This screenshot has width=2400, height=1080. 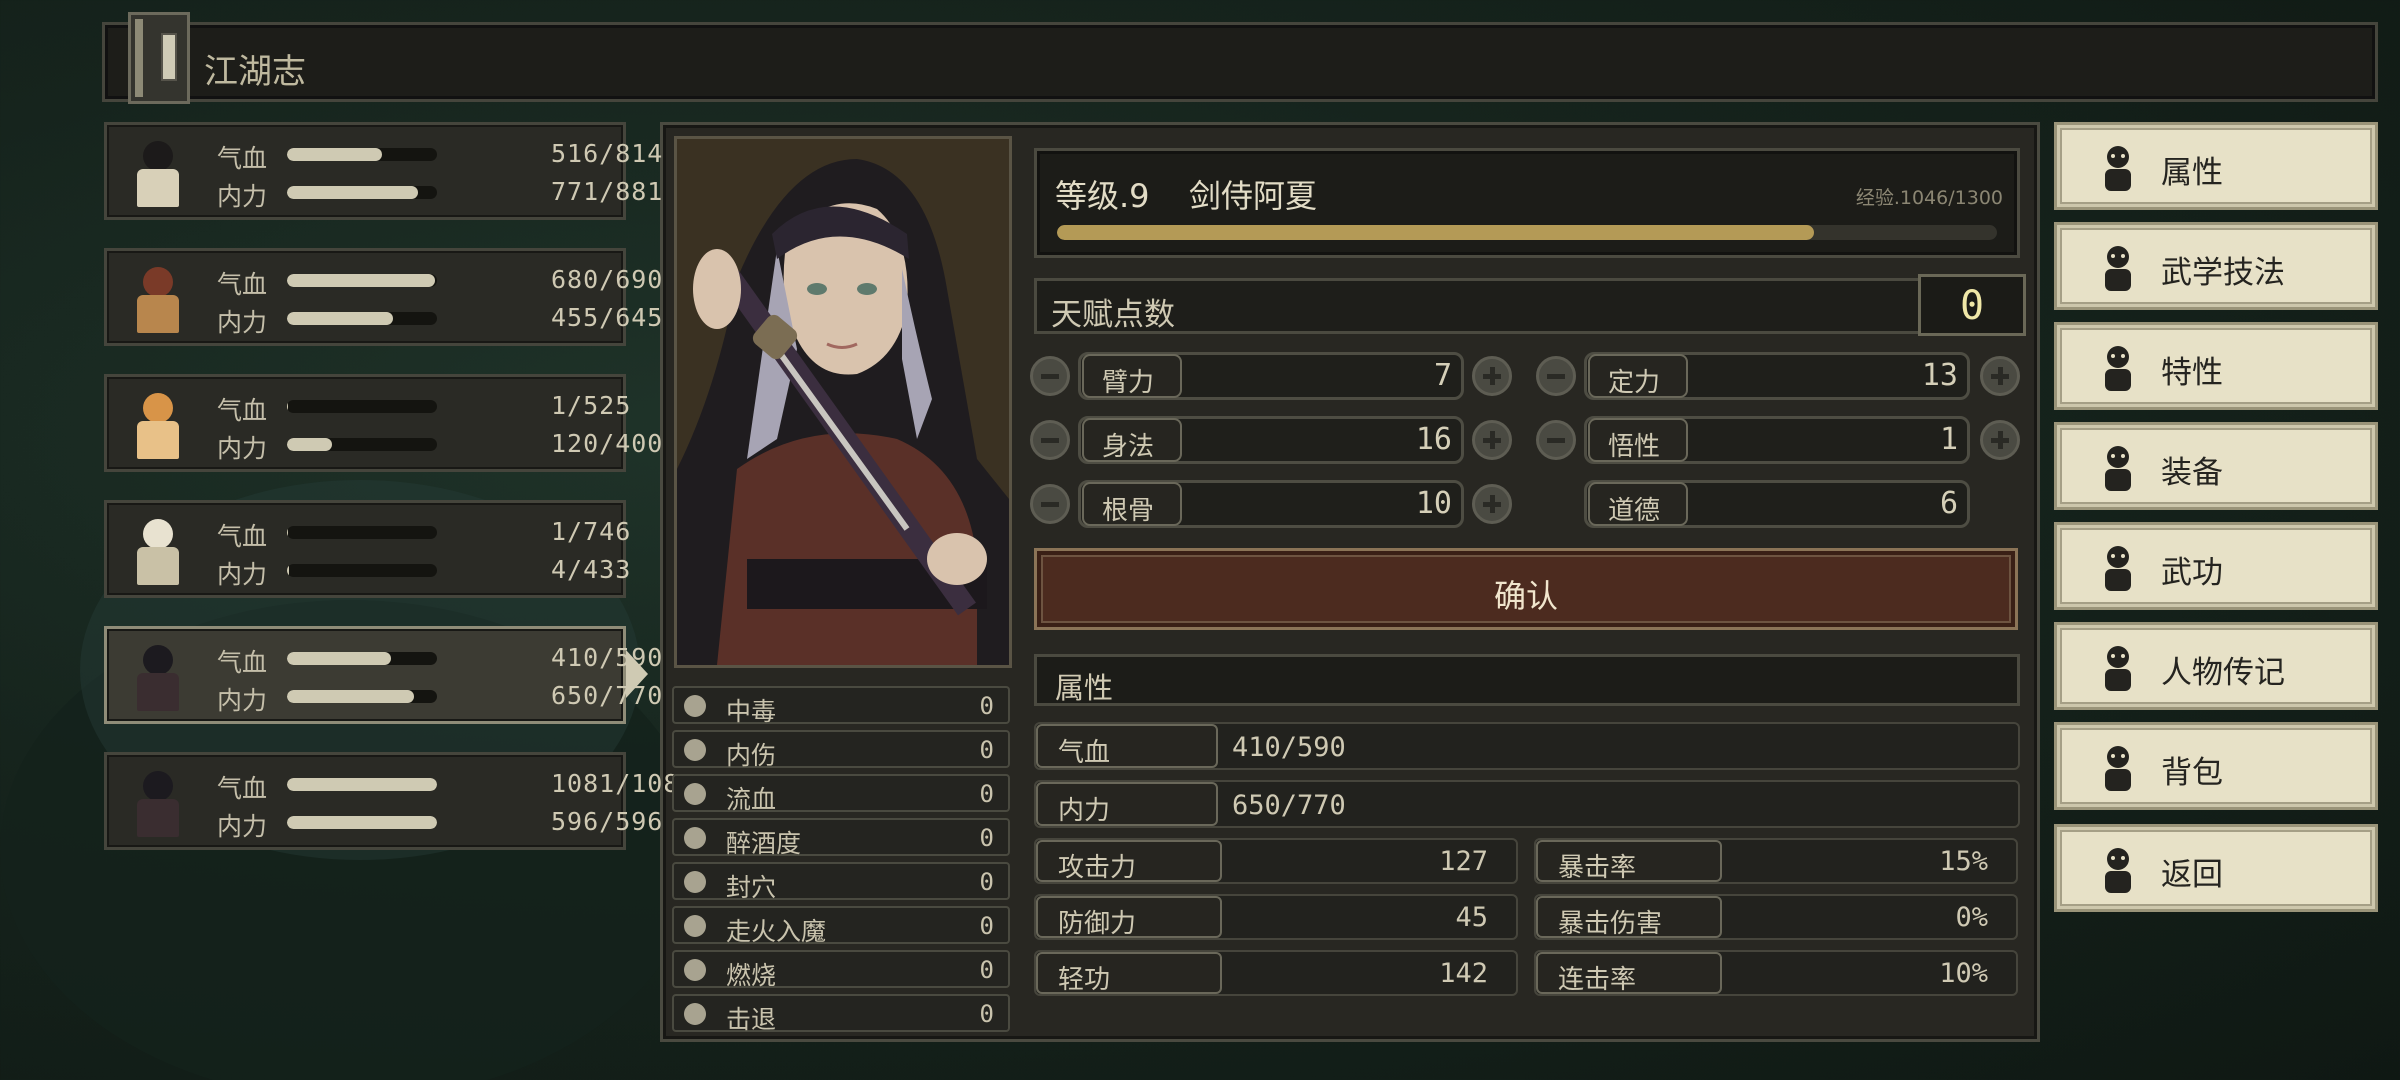 What do you see at coordinates (1526, 589) in the screenshot?
I see `confirm-button: 确认` at bounding box center [1526, 589].